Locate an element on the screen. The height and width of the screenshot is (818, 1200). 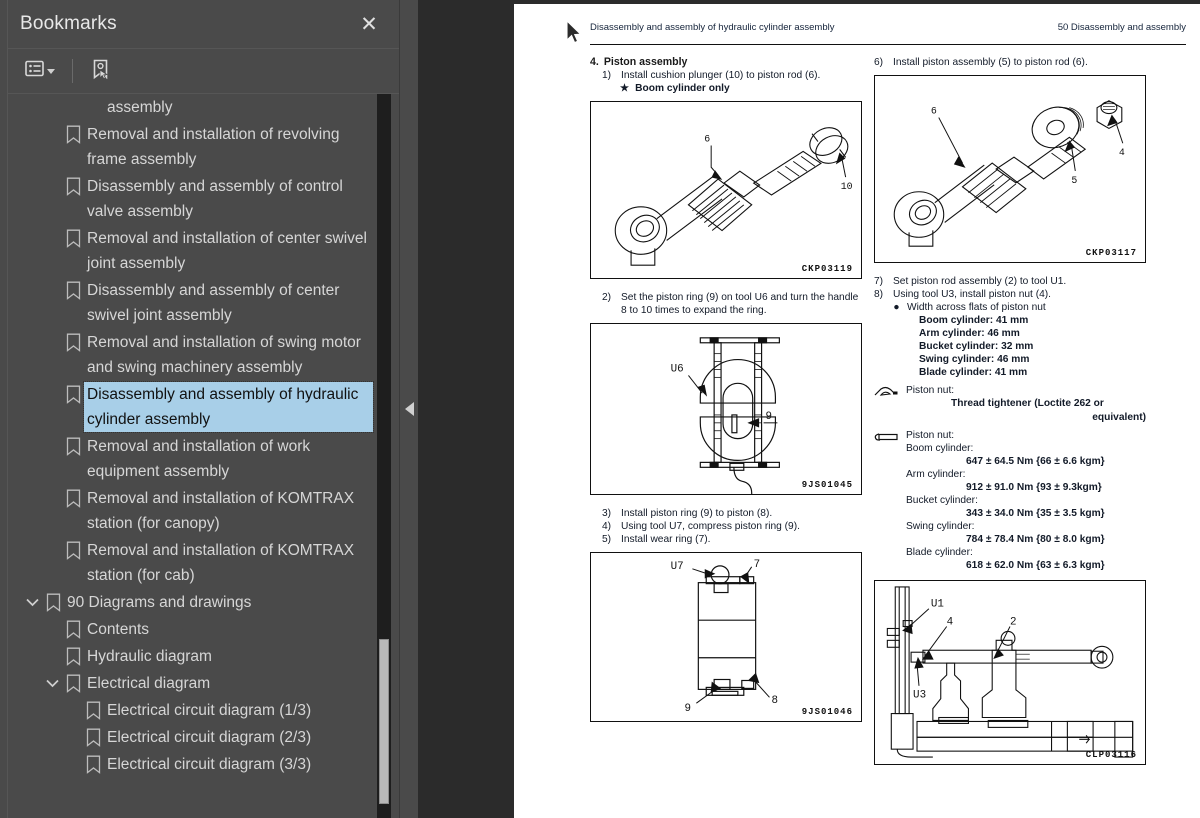
step-2-number: 2) is located at coordinates (607, 298).